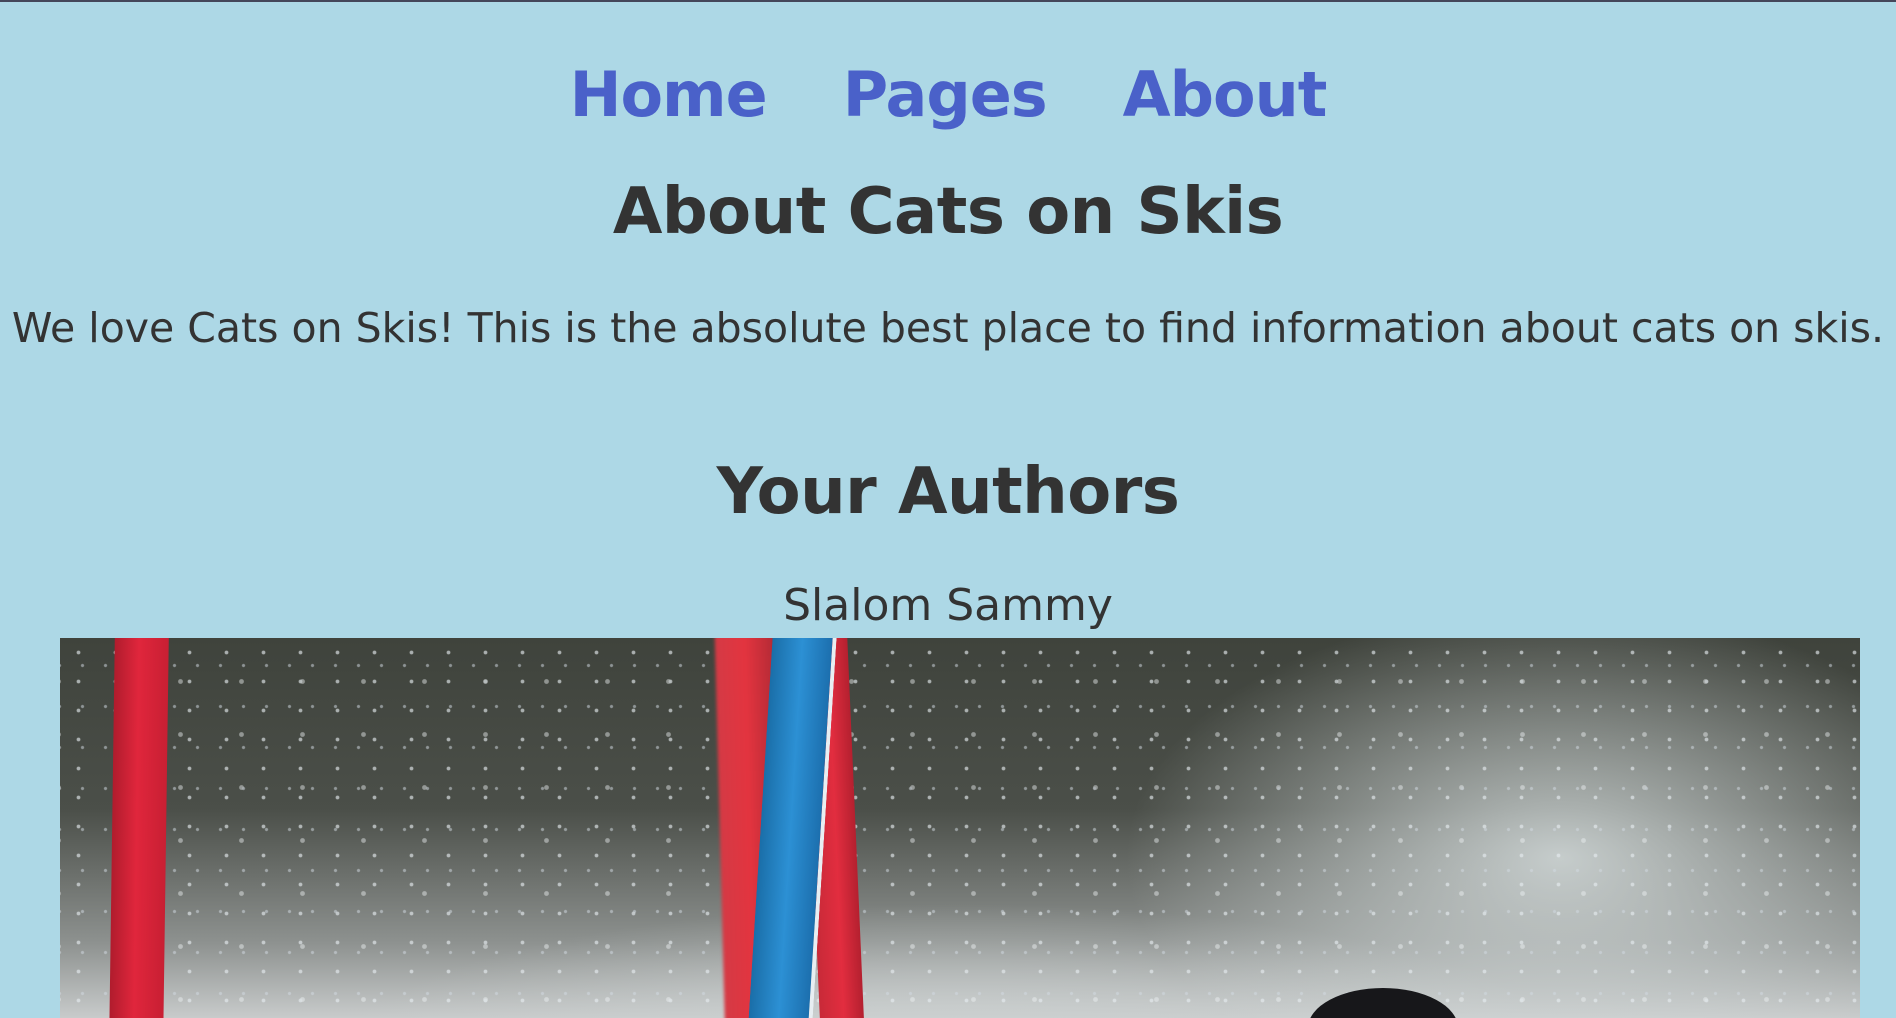 This screenshot has width=1896, height=1018. Describe the element at coordinates (948, 1) in the screenshot. I see `top-border` at that location.